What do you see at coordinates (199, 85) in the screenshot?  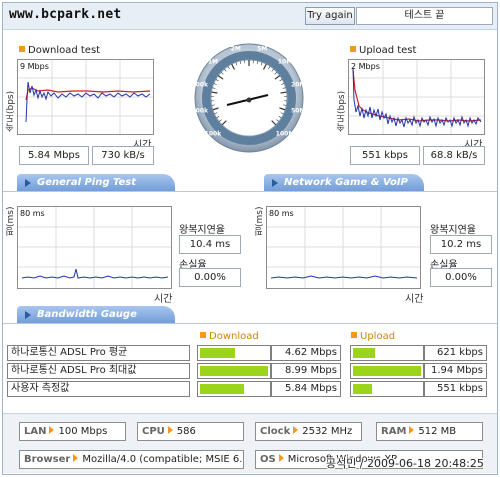 I see `gauge-tick-label: 500k` at bounding box center [199, 85].